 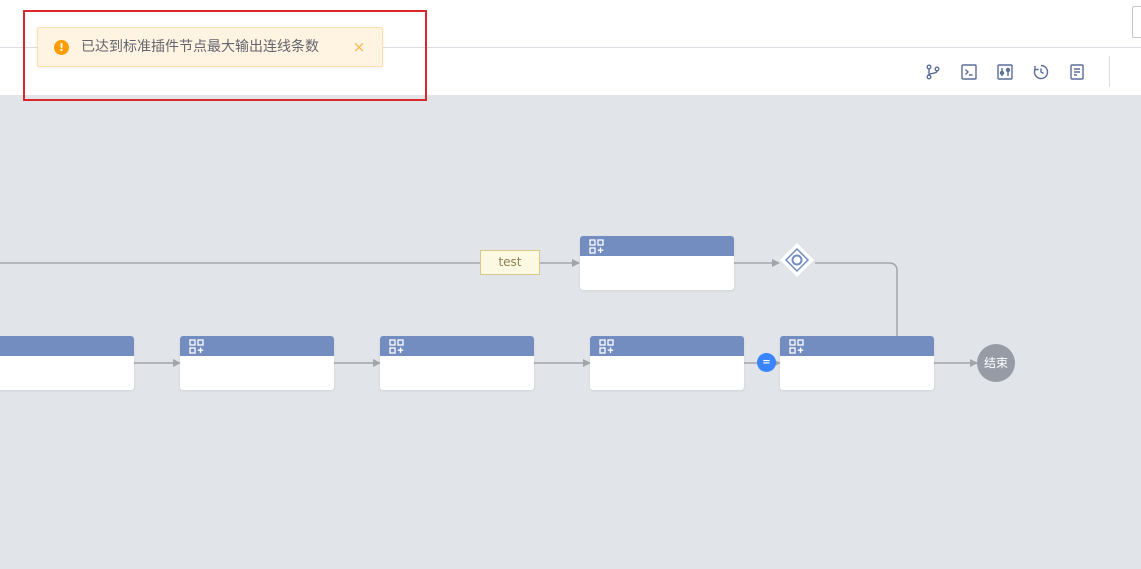 I want to click on branch-icon, so click(x=933, y=72).